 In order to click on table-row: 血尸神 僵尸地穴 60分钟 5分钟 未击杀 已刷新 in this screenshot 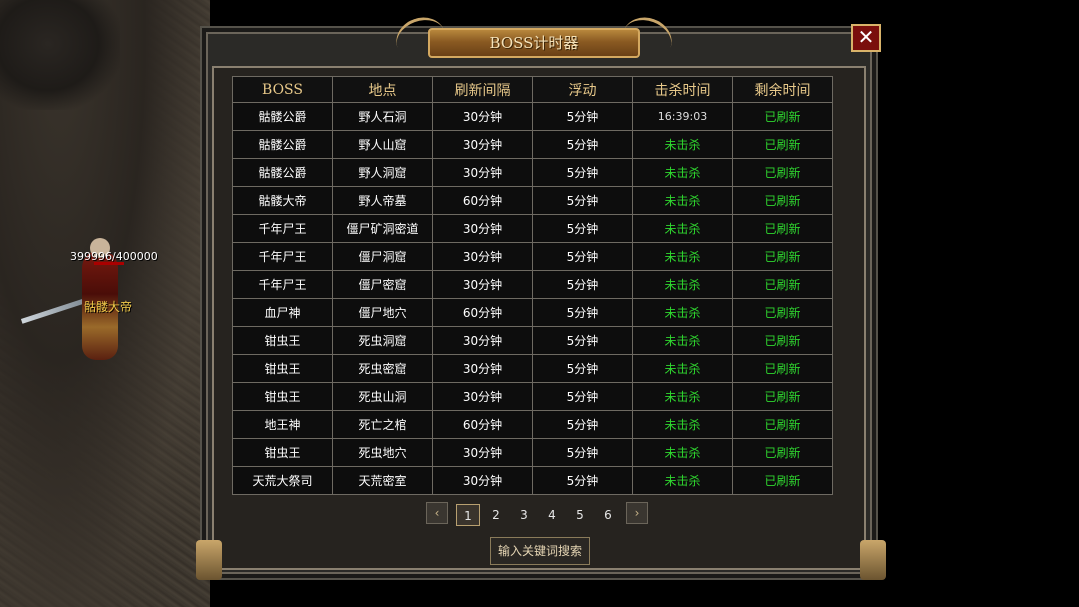, I will do `click(532, 312)`.